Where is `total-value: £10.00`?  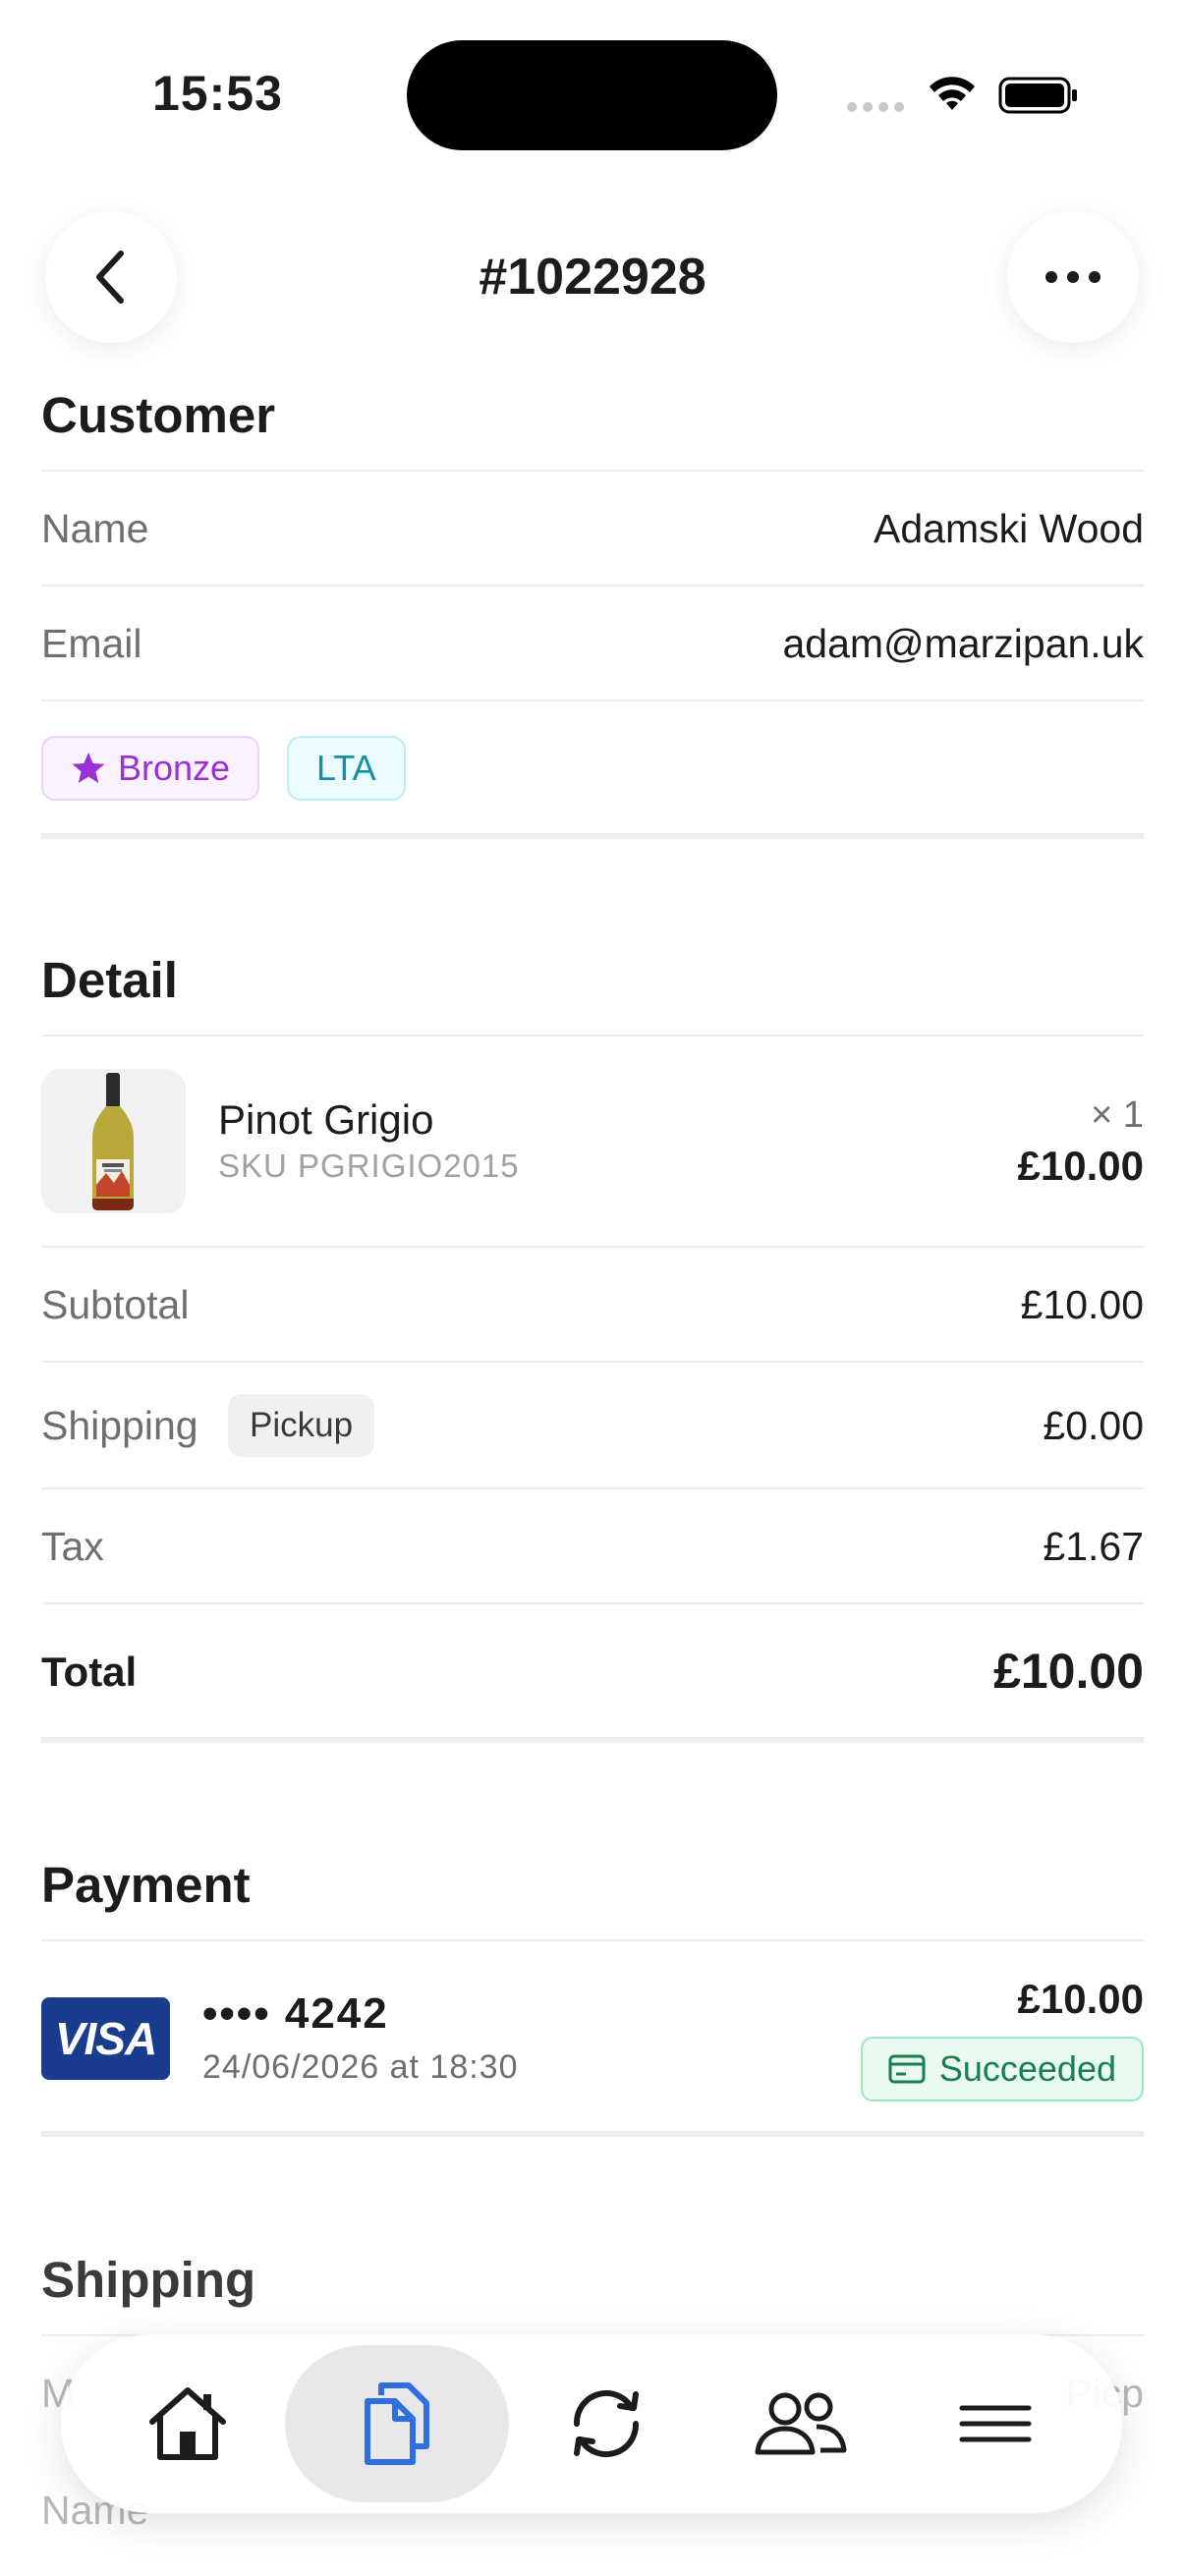
total-value: £10.00 is located at coordinates (1069, 1671).